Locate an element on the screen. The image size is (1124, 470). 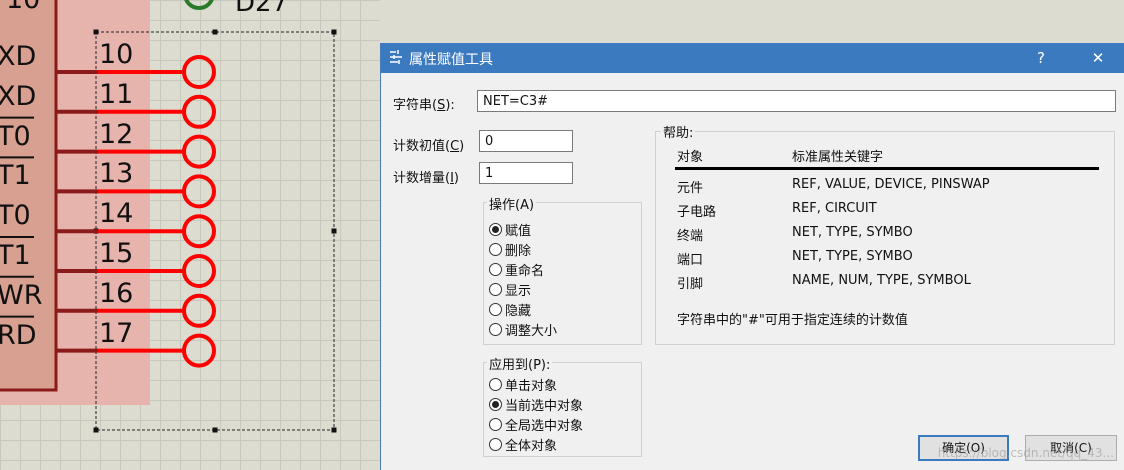
apply-to-option: 当前选中对象 is located at coordinates (536, 404).